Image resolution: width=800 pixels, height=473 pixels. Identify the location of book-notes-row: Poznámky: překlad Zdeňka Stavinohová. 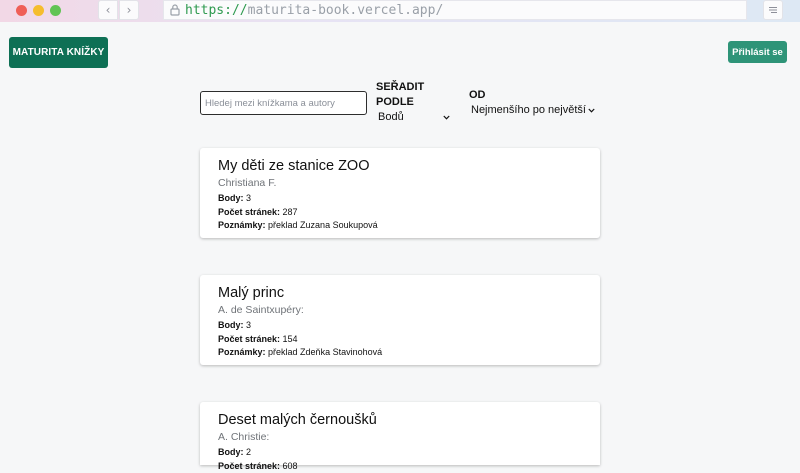
(400, 353).